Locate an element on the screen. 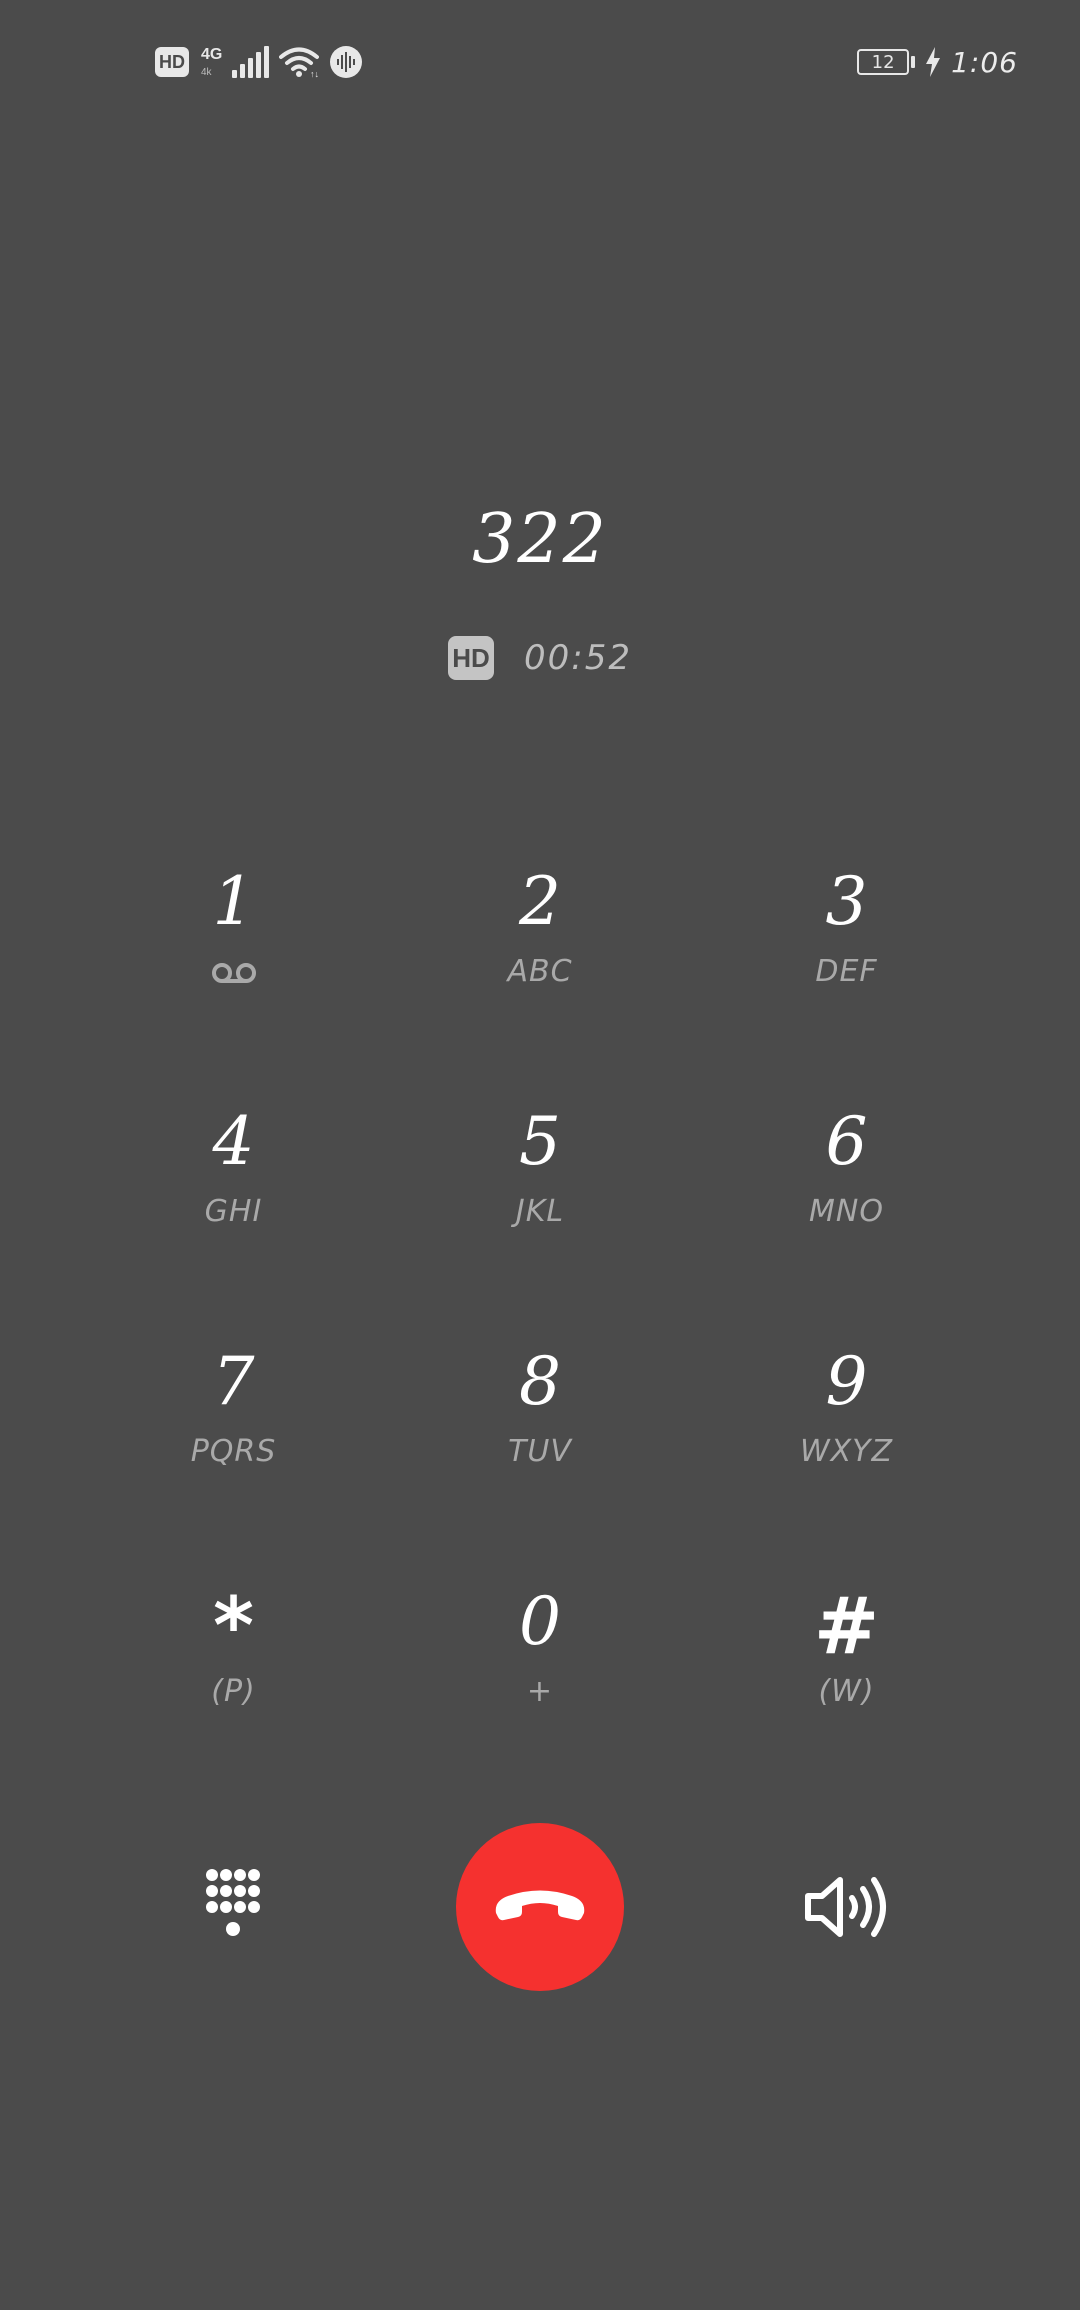 The height and width of the screenshot is (2310, 1080). volte-hd-badge: HD is located at coordinates (172, 62).